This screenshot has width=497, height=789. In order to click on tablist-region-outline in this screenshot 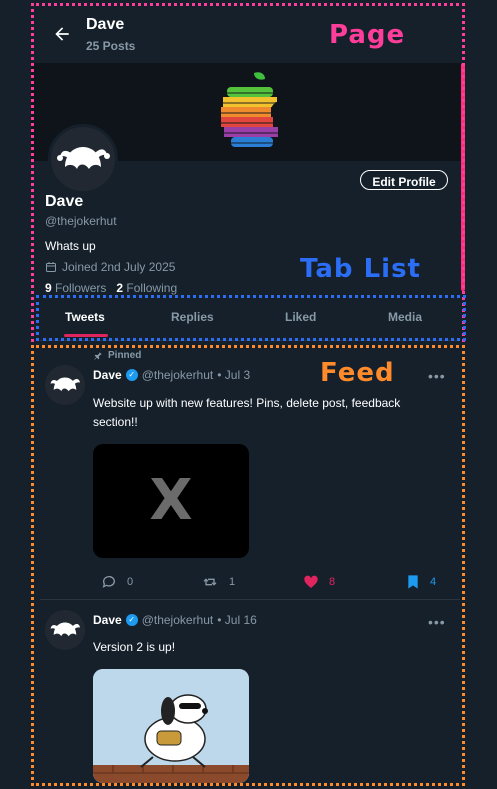, I will do `click(251, 318)`.